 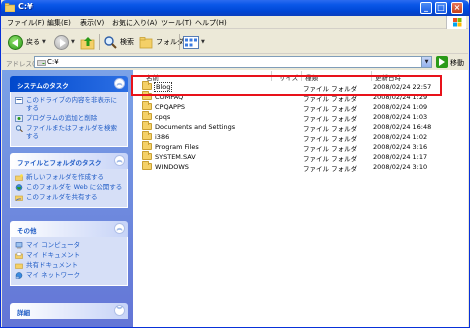 I want to click on details-panel: 詳細 ︾, so click(x=69, y=311).